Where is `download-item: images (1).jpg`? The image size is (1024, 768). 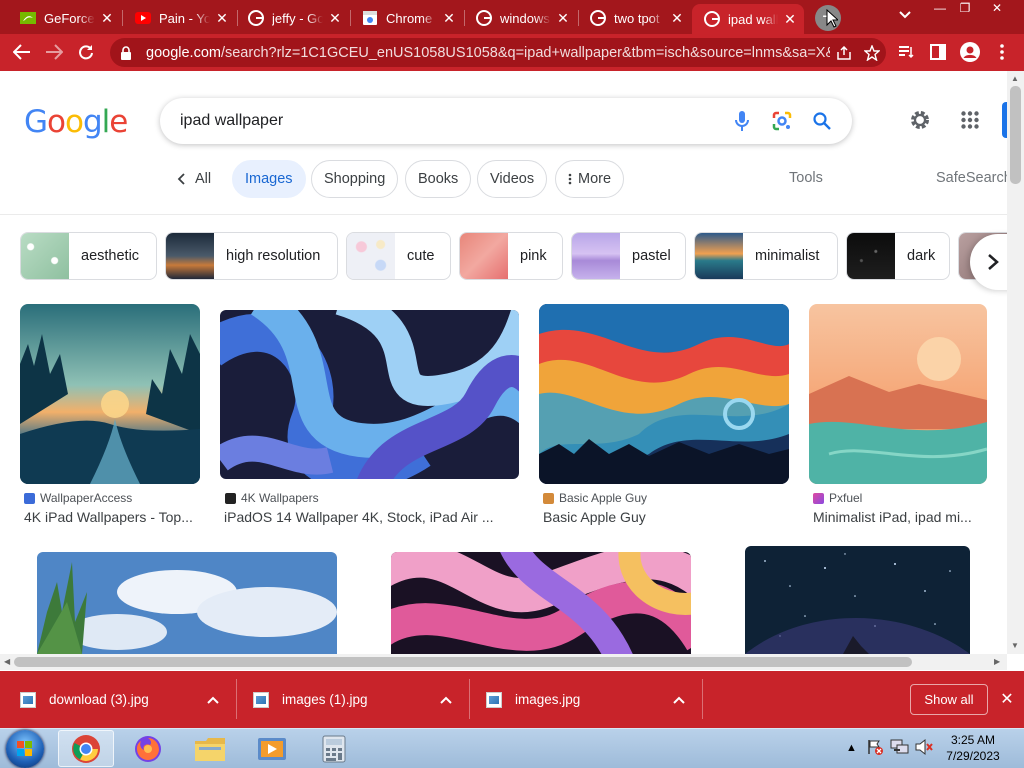 download-item: images (1).jpg is located at coordinates (358, 699).